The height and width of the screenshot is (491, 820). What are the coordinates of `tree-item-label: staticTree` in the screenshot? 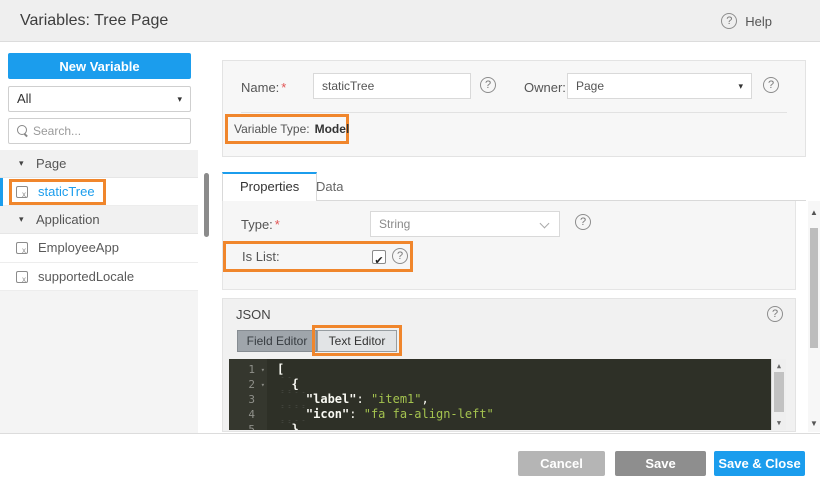 It's located at (66, 191).